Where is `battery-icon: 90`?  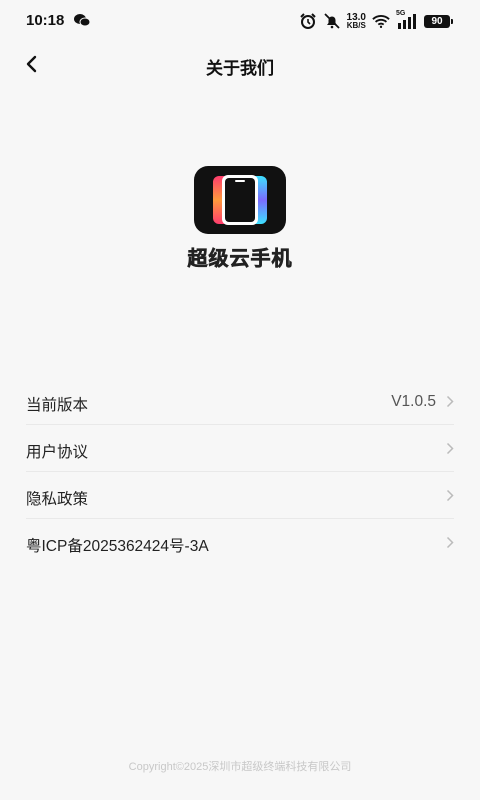
battery-icon: 90 is located at coordinates (438, 21).